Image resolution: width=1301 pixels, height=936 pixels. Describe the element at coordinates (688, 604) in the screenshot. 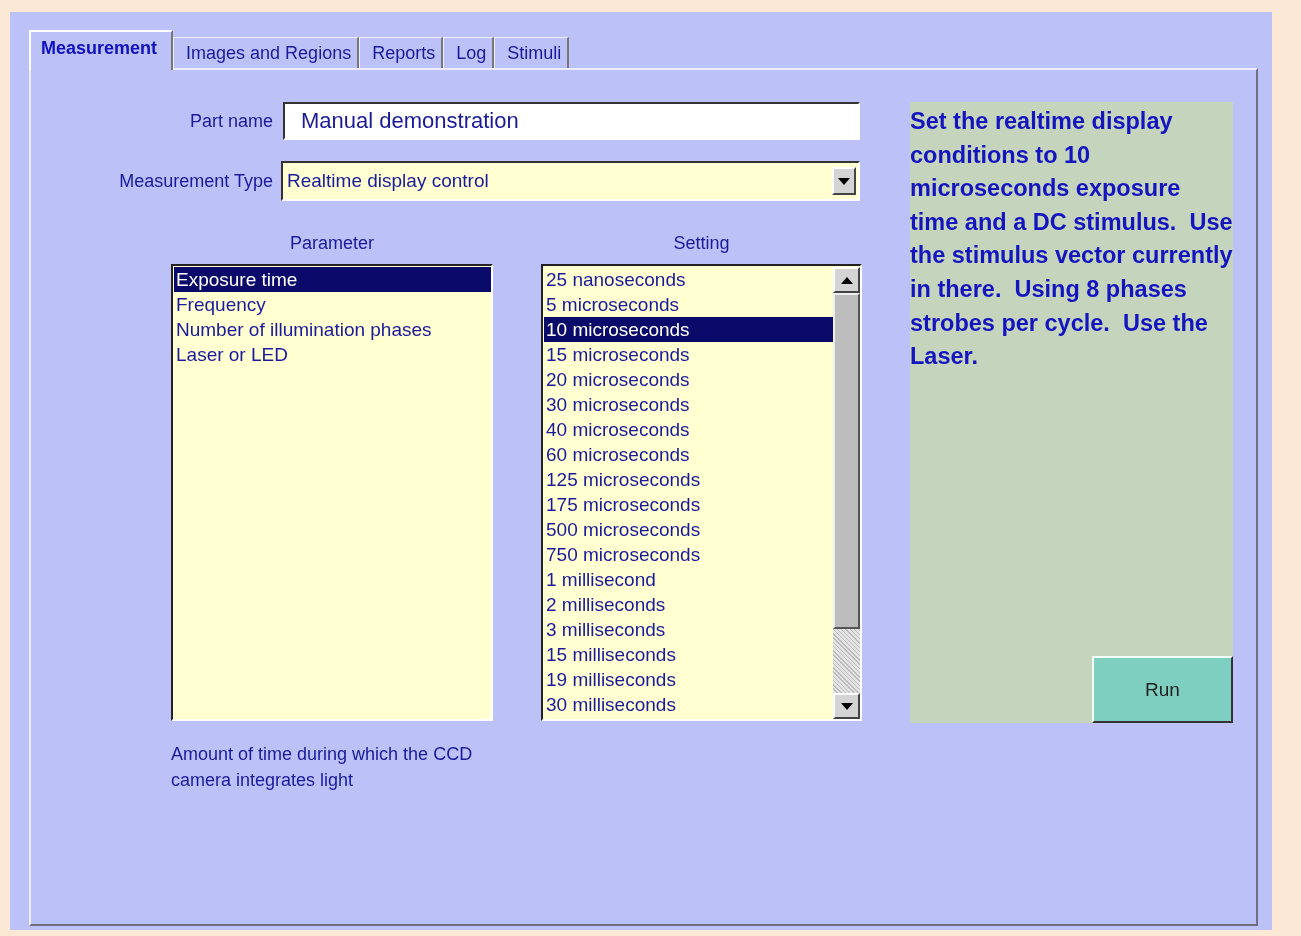

I see `list-item: 2 milliseconds` at that location.